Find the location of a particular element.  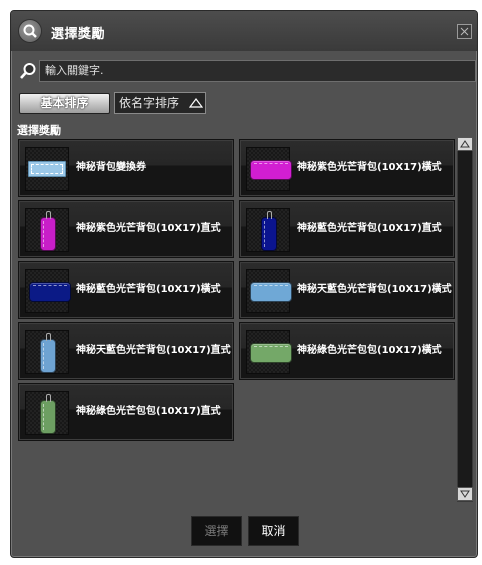

scroll-down-button is located at coordinates (465, 494).